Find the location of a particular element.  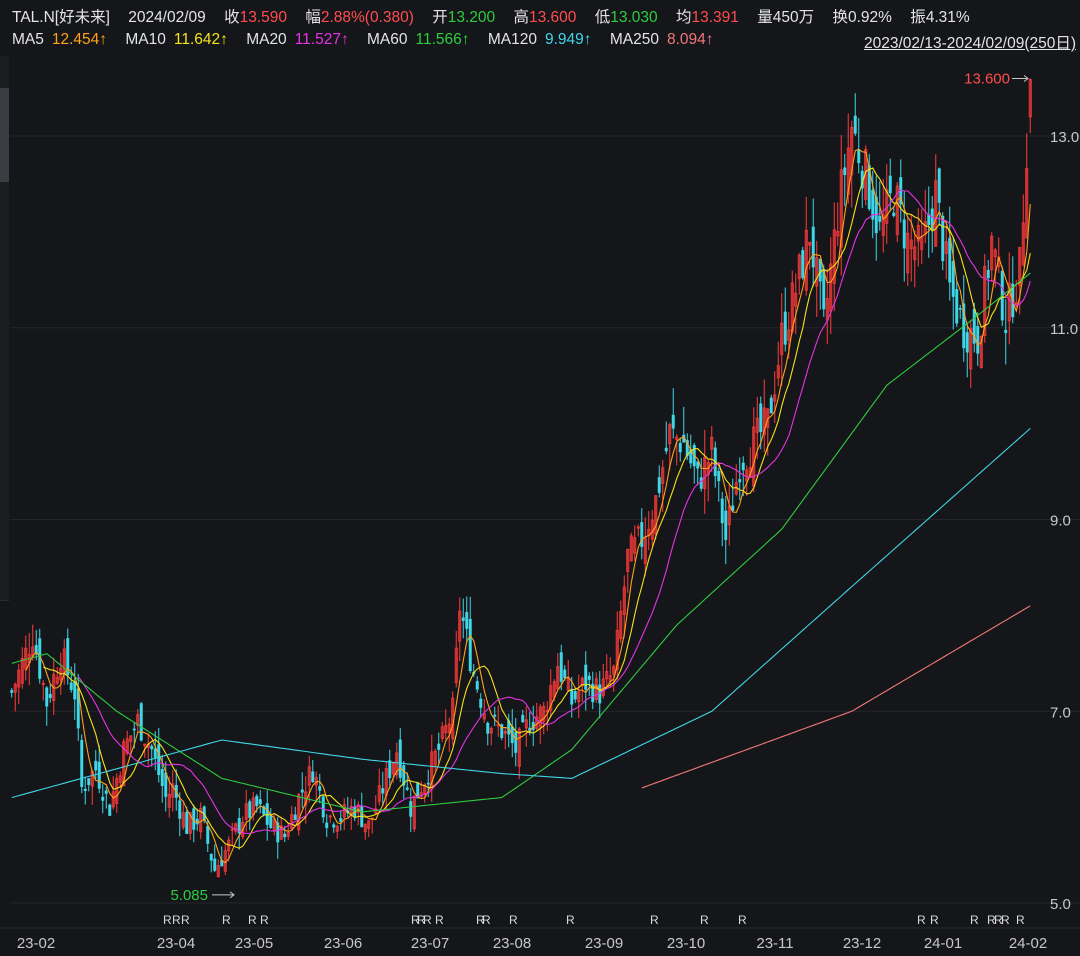

low-annotation-arrow is located at coordinates (223, 895).